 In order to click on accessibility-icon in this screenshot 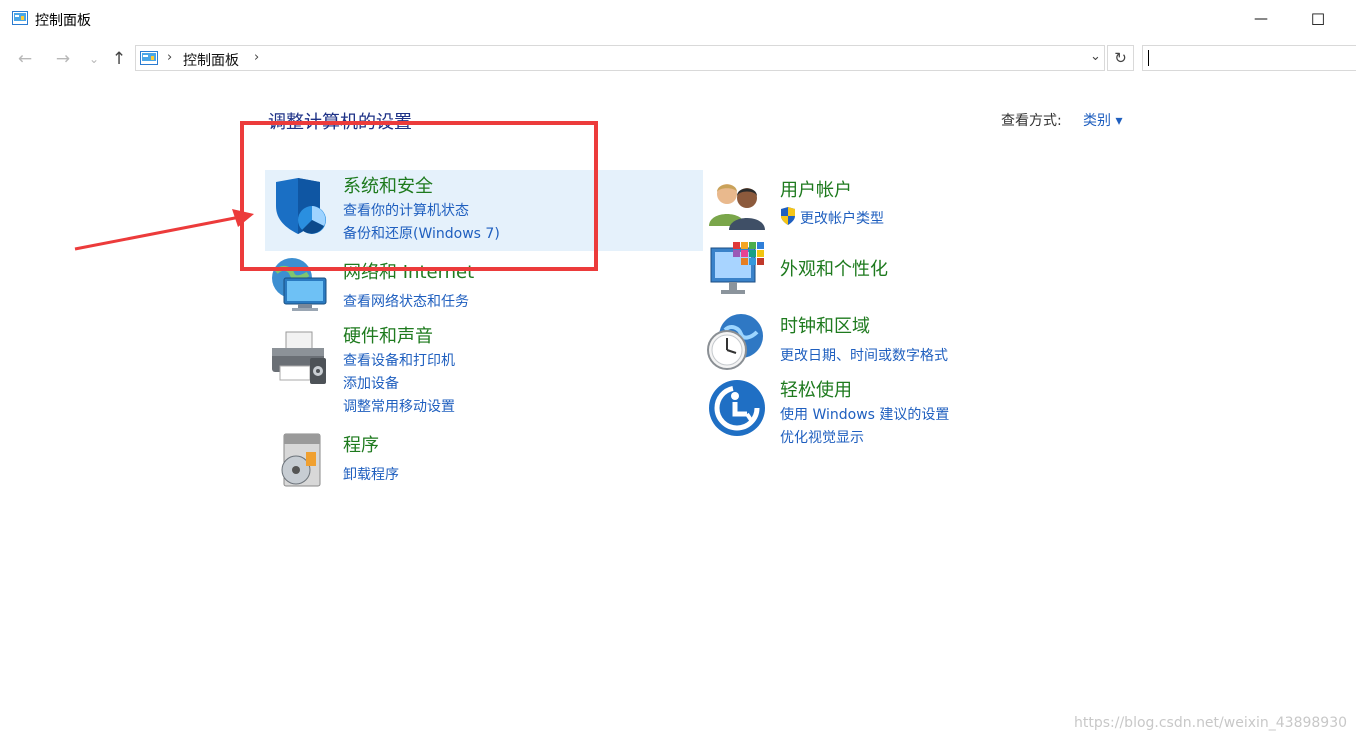, I will do `click(737, 408)`.